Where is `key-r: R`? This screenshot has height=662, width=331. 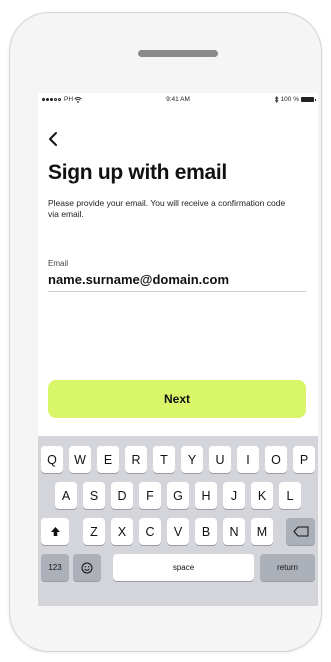
key-r: R is located at coordinates (136, 459).